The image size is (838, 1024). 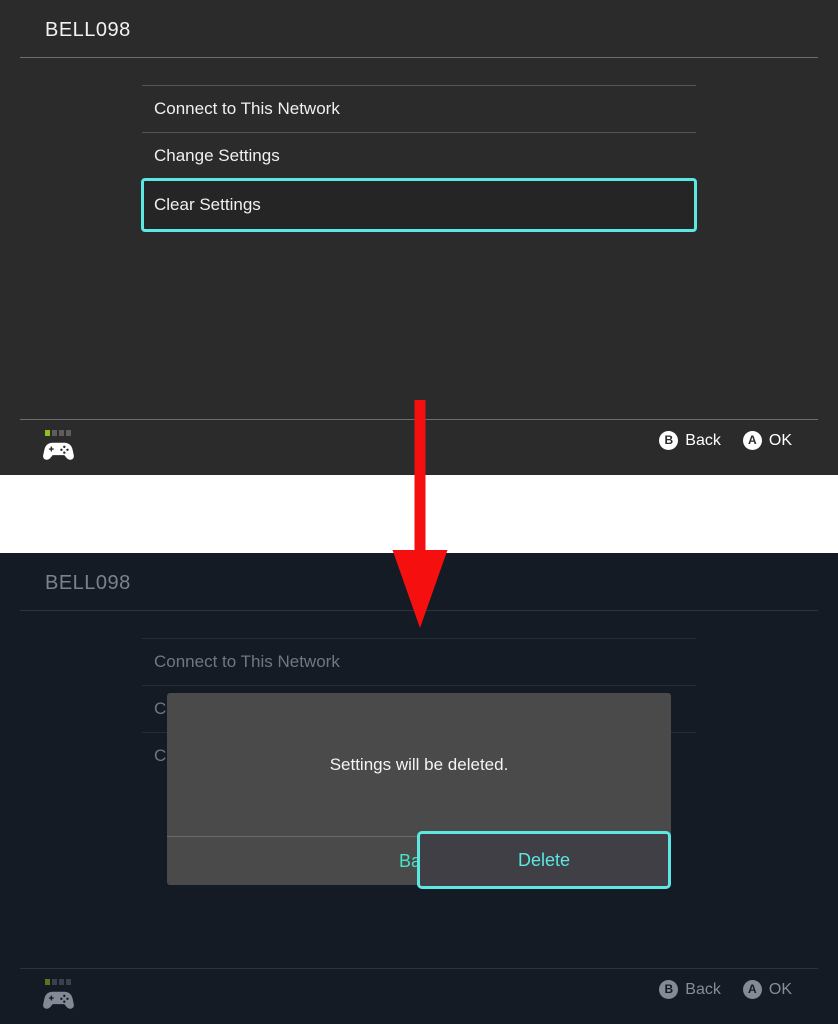 I want to click on dialog-button-row: Back Delete, so click(x=419, y=860).